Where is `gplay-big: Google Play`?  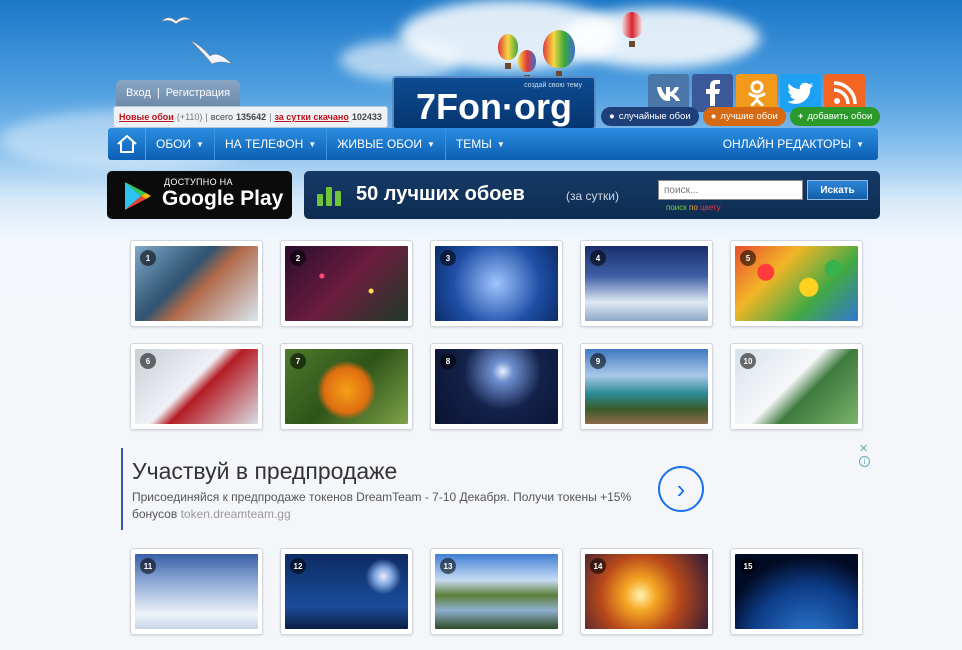
gplay-big: Google Play is located at coordinates (223, 198).